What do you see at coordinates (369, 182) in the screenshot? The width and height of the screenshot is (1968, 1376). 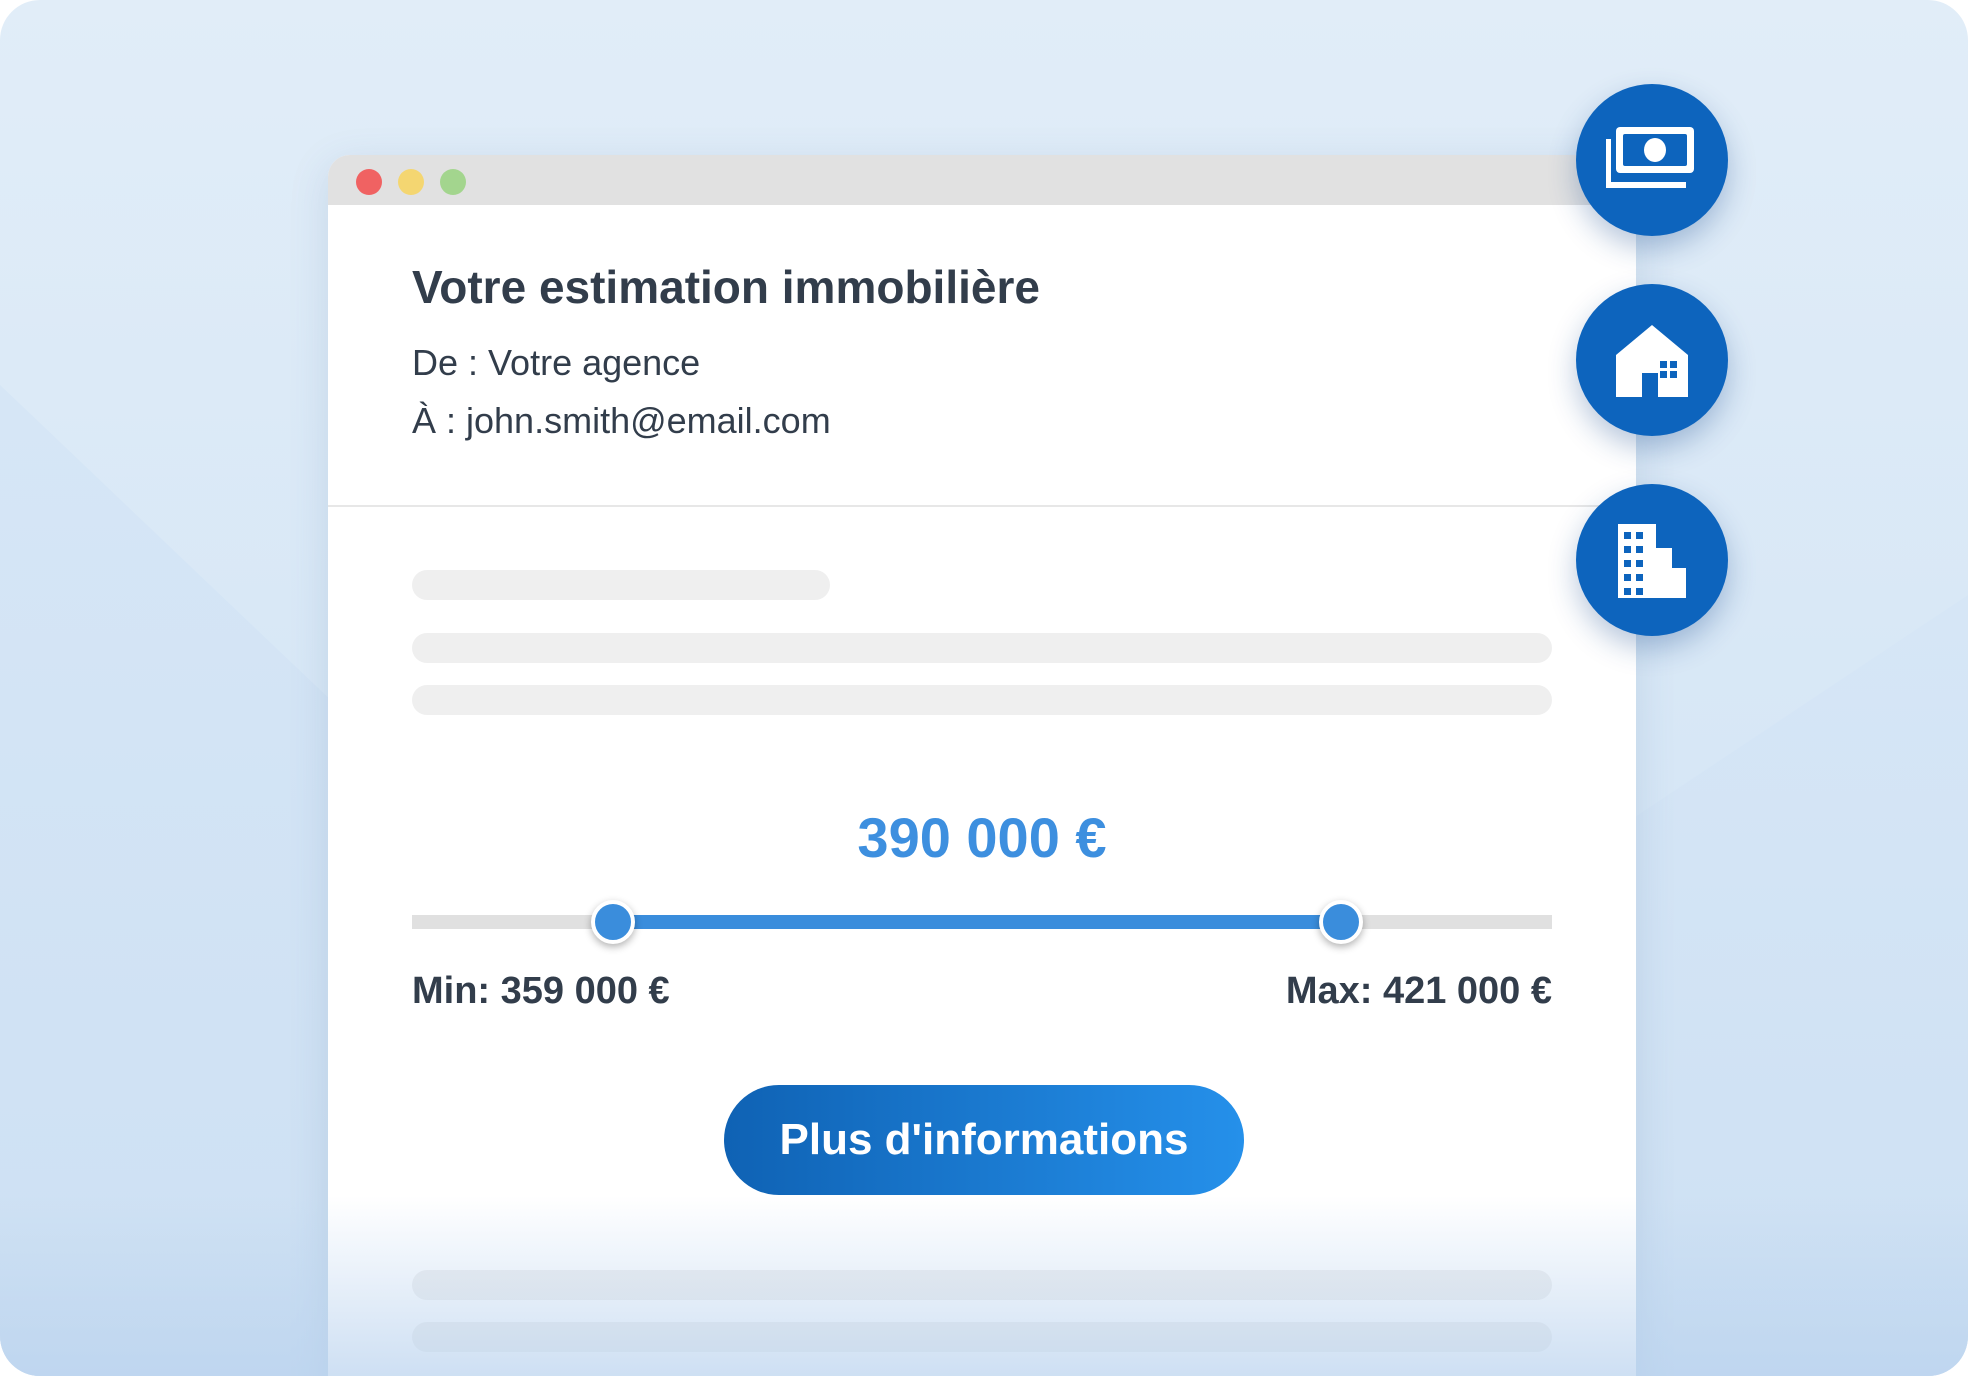 I see `close-window-button` at bounding box center [369, 182].